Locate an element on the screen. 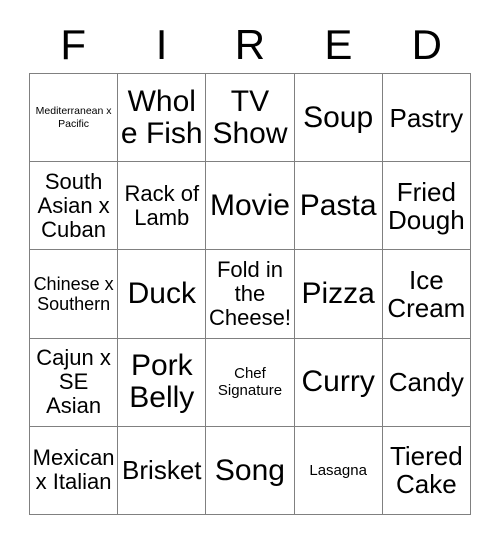  bingo-cell-label: Song is located at coordinates (249, 470).